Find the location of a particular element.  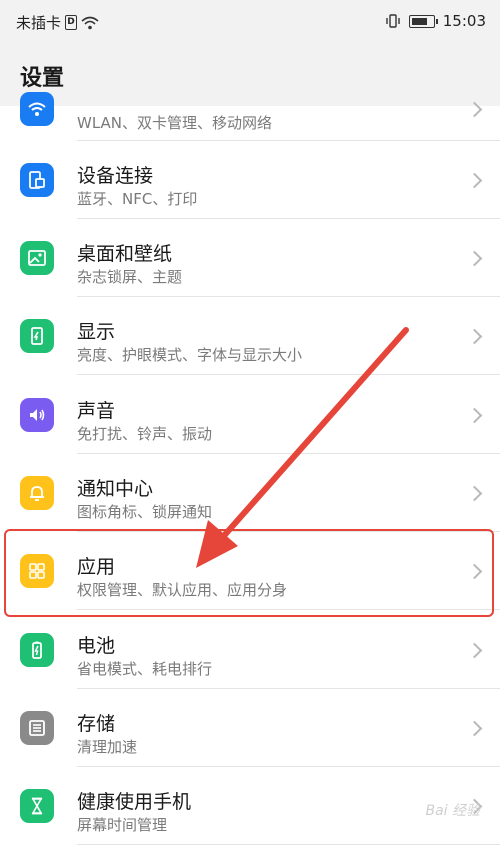

page-title: 设置 is located at coordinates (42, 78).